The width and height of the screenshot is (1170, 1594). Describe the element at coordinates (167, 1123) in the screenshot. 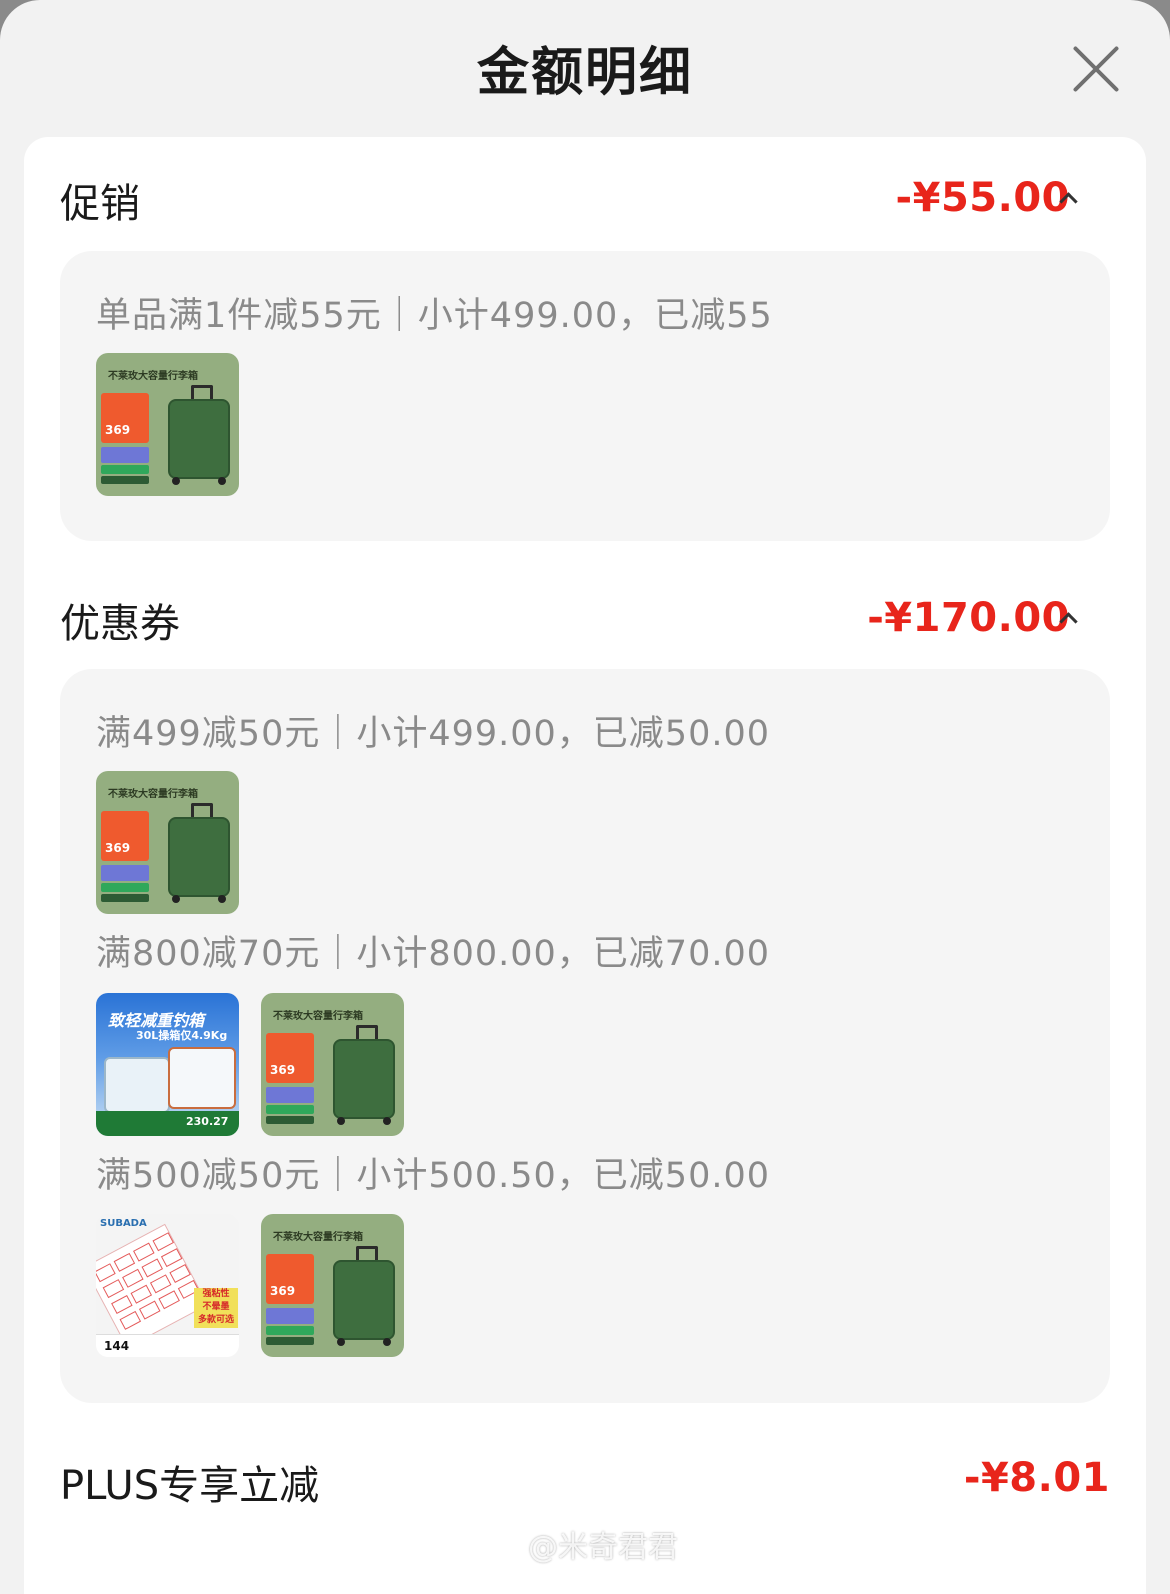

I see `fishbox-bottom-bar: 230.27` at that location.